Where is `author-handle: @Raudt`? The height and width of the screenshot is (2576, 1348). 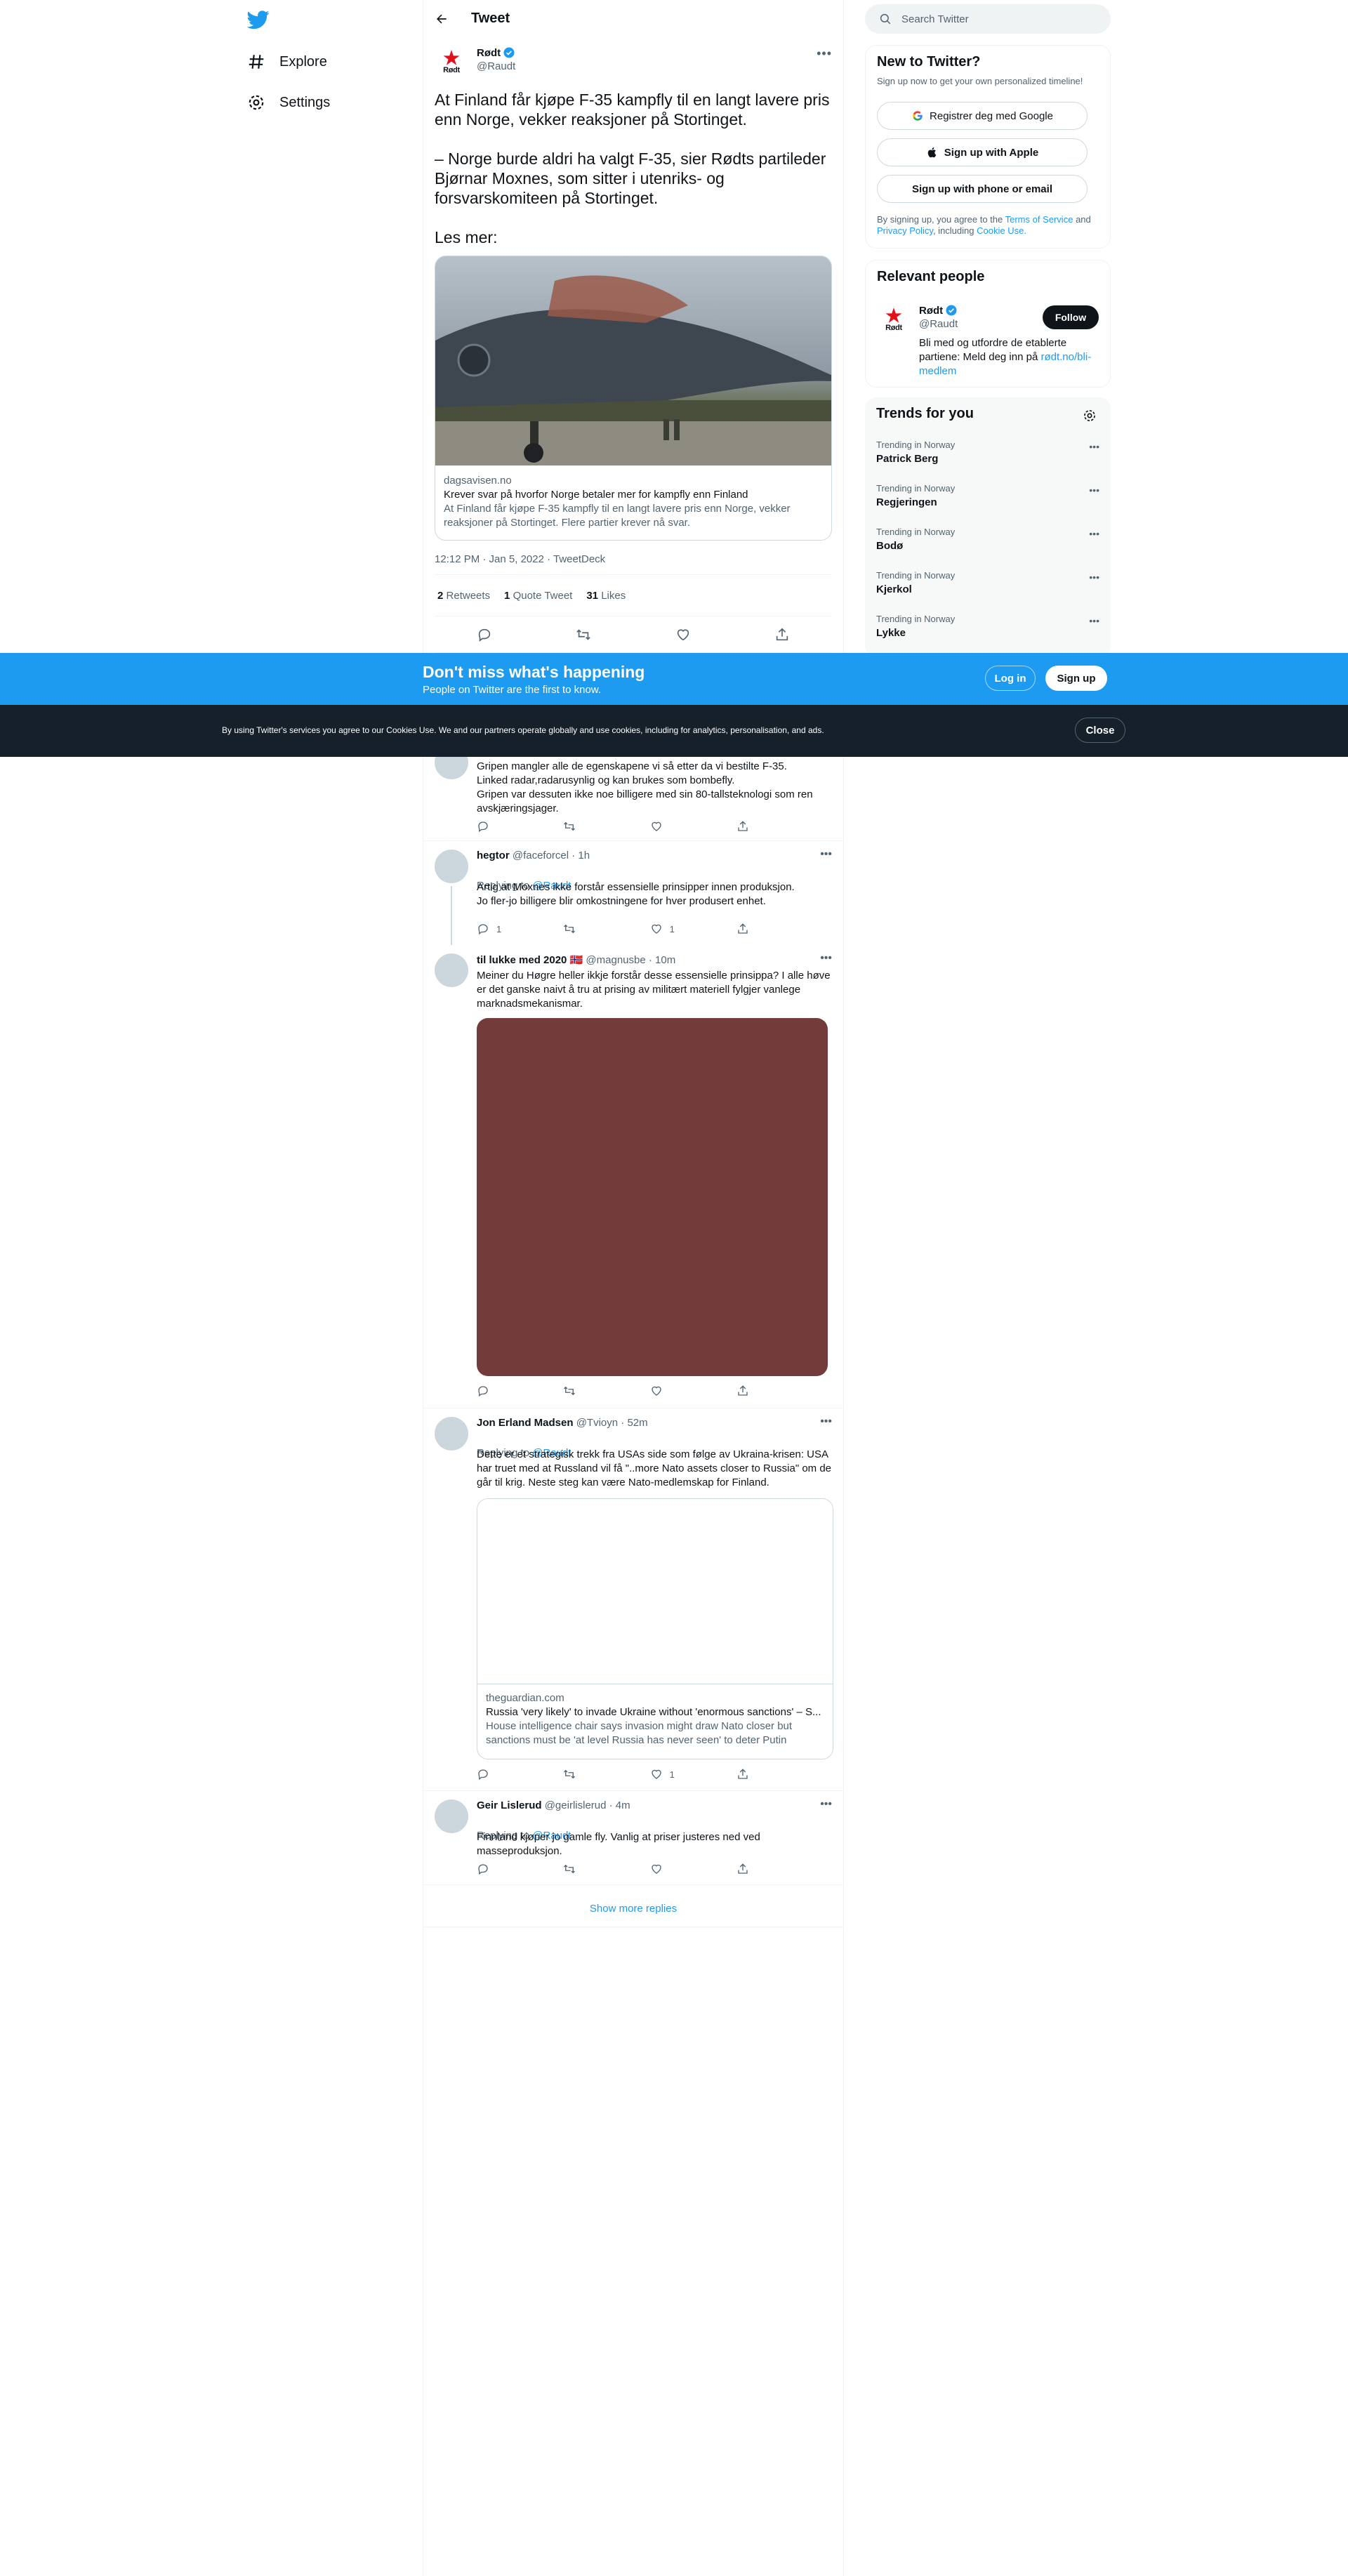
author-handle: @Raudt is located at coordinates (496, 66).